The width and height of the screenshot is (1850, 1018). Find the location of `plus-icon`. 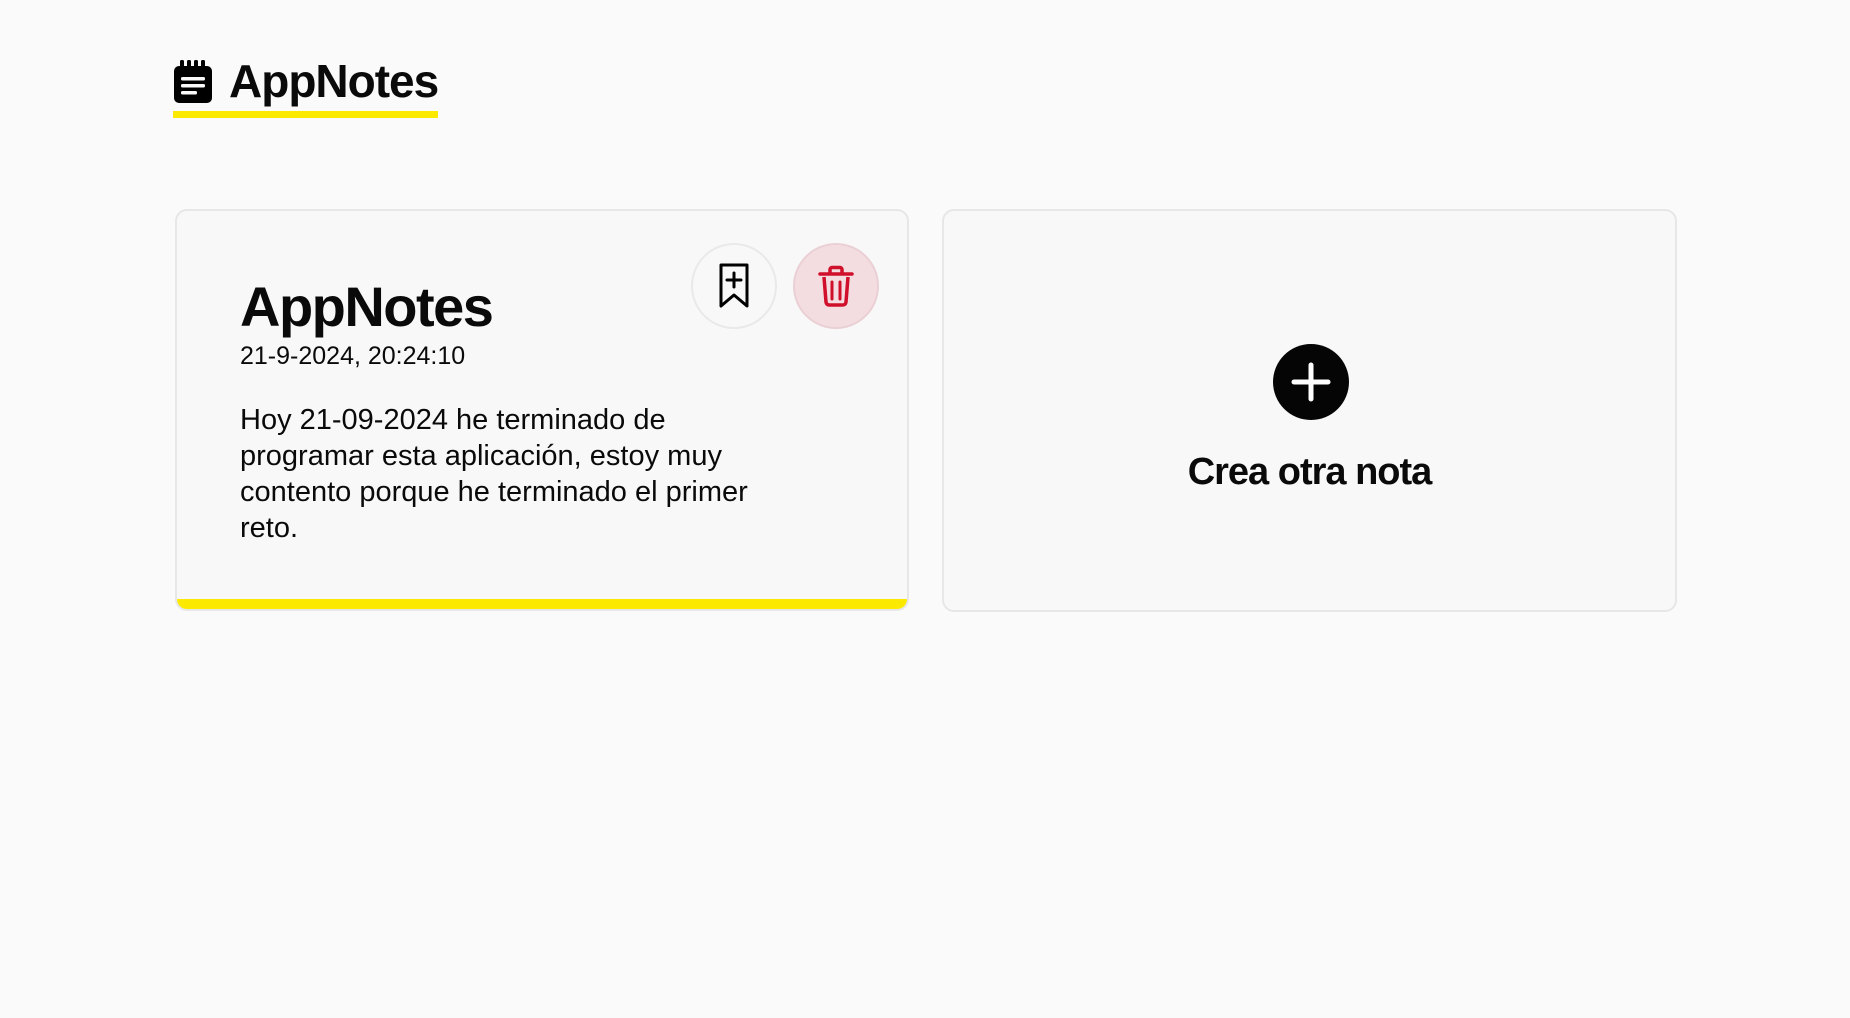

plus-icon is located at coordinates (1311, 382).